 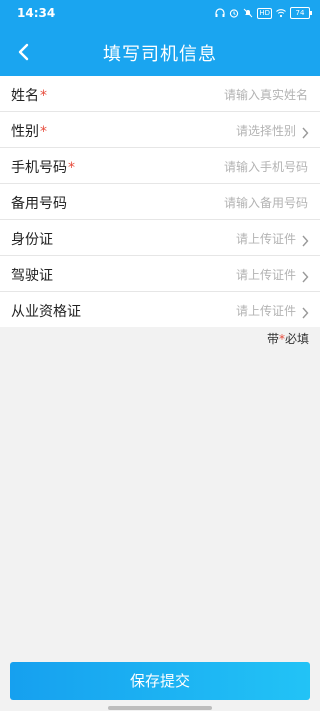 What do you see at coordinates (266, 94) in the screenshot?
I see `name-input: 请输入真实姓名` at bounding box center [266, 94].